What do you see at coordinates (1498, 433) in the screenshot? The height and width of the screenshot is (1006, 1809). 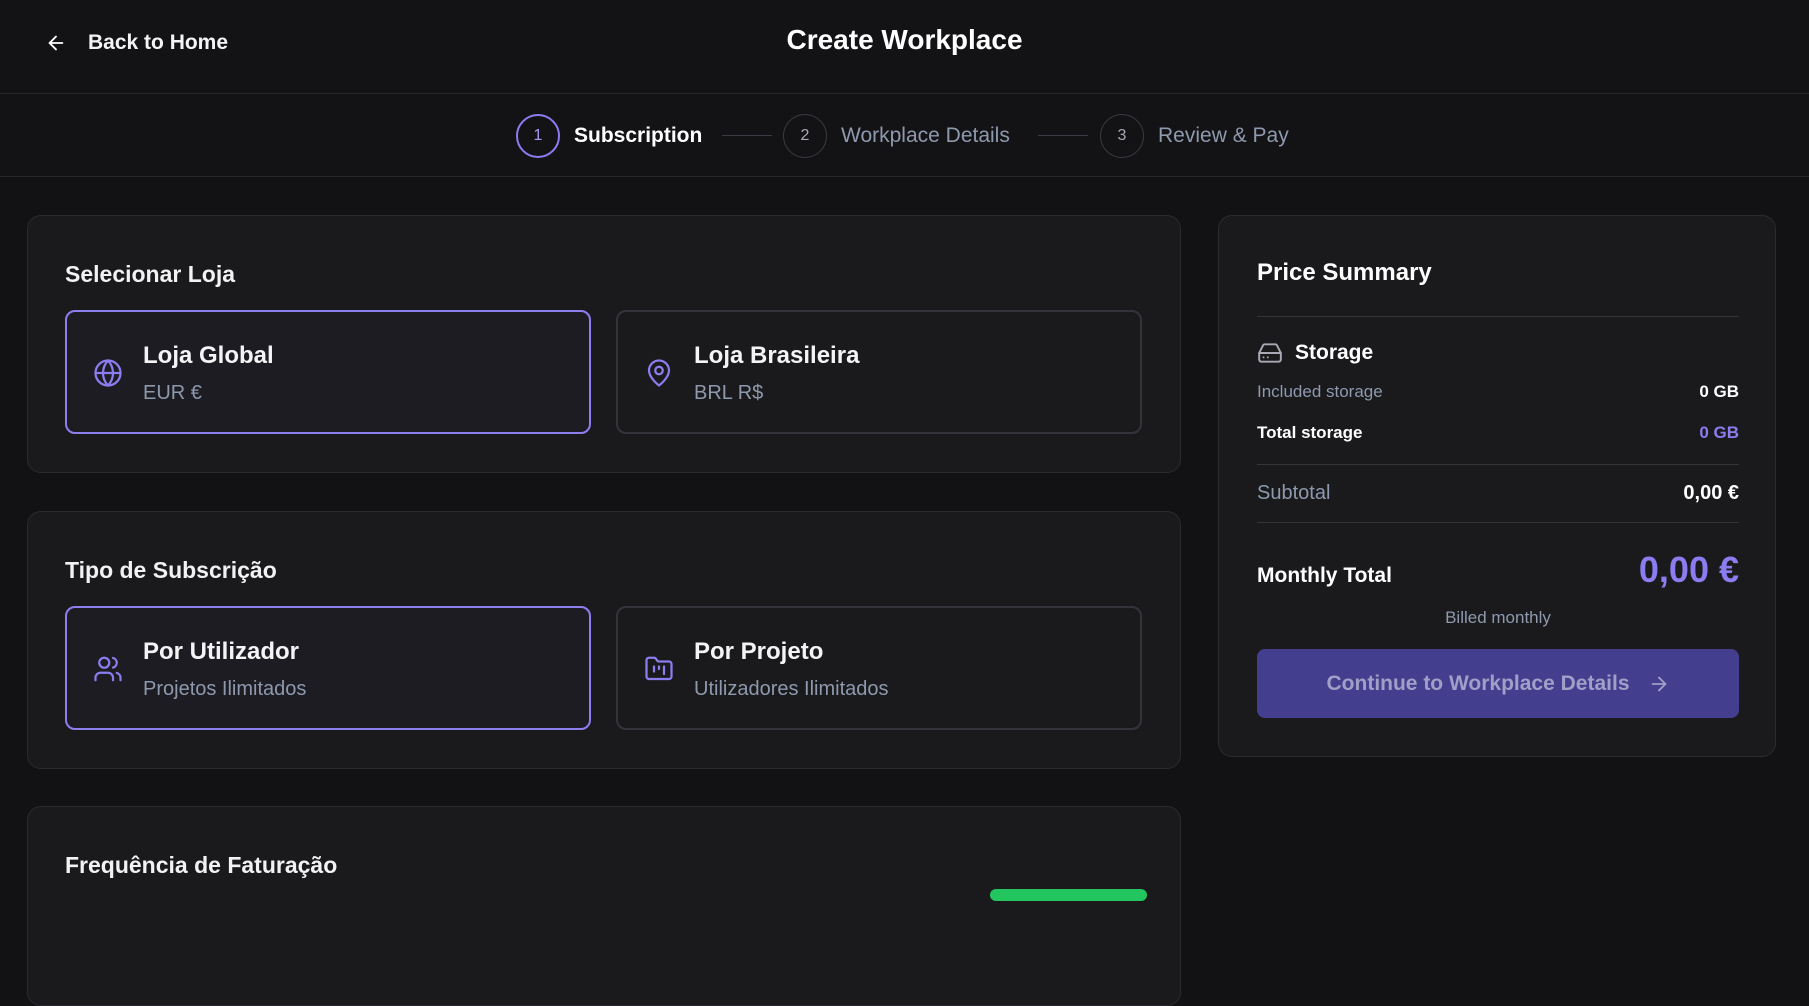 I see `total-storage-row: Total storage 0 GB` at bounding box center [1498, 433].